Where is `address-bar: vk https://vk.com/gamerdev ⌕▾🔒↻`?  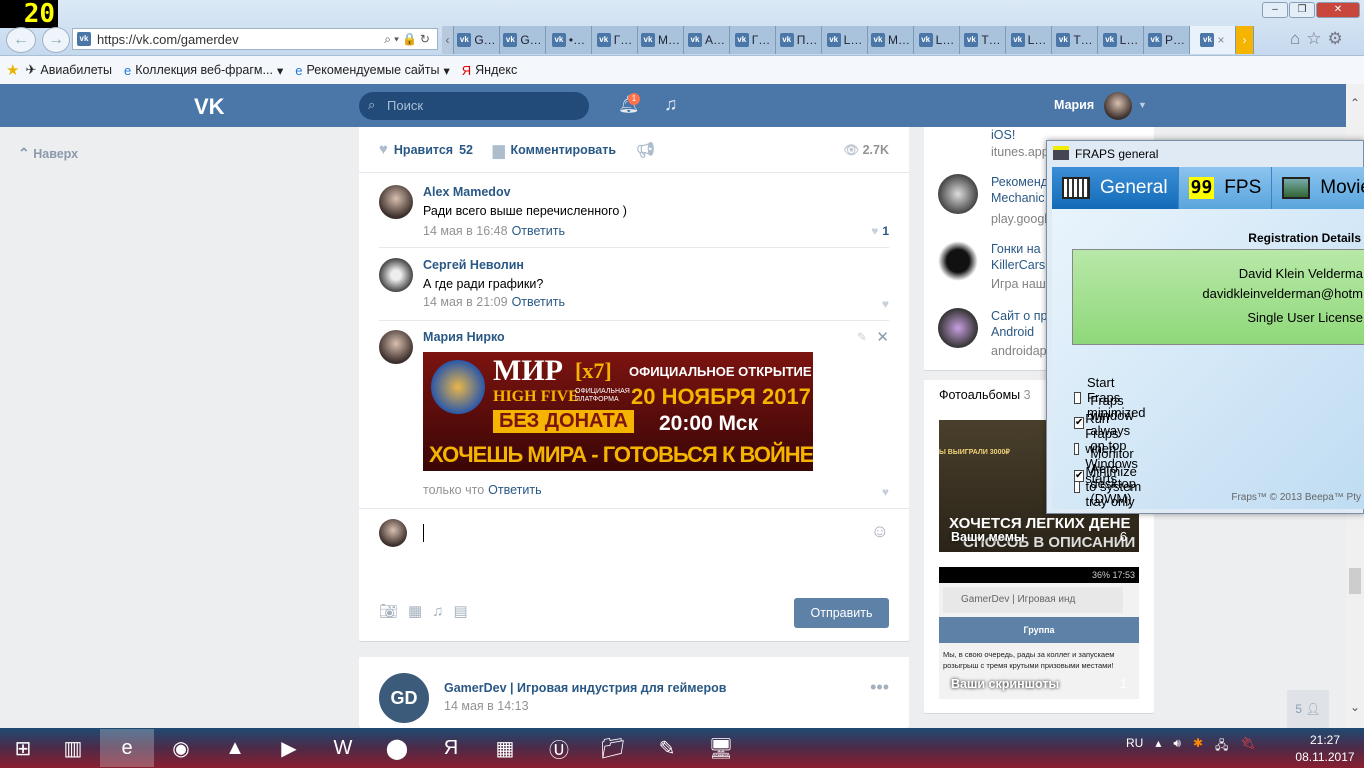 address-bar: vk https://vk.com/gamerdev ⌕▾🔒↻ is located at coordinates (255, 39).